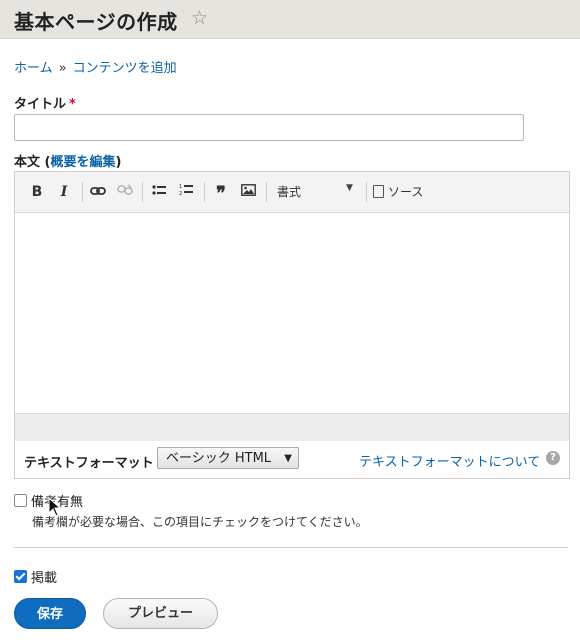  I want to click on remarks-checkbox, so click(20, 500).